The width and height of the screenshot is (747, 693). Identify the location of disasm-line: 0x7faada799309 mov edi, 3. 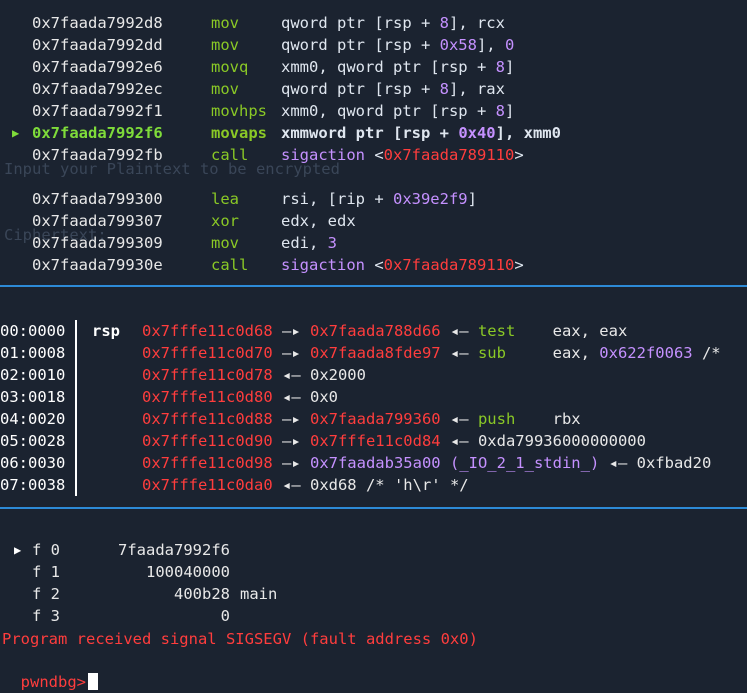
(373, 243).